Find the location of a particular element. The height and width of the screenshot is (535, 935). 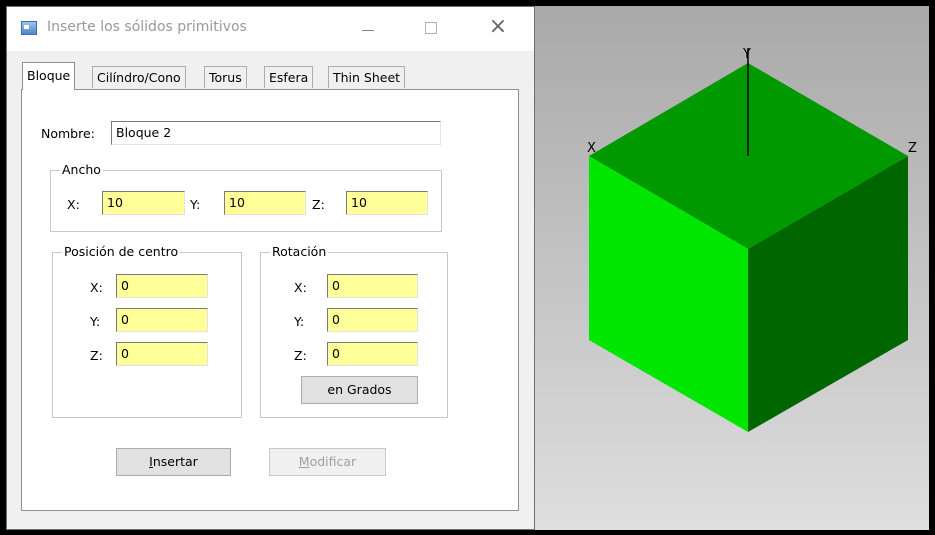

rotacion-z-label: Z: is located at coordinates (300, 355).